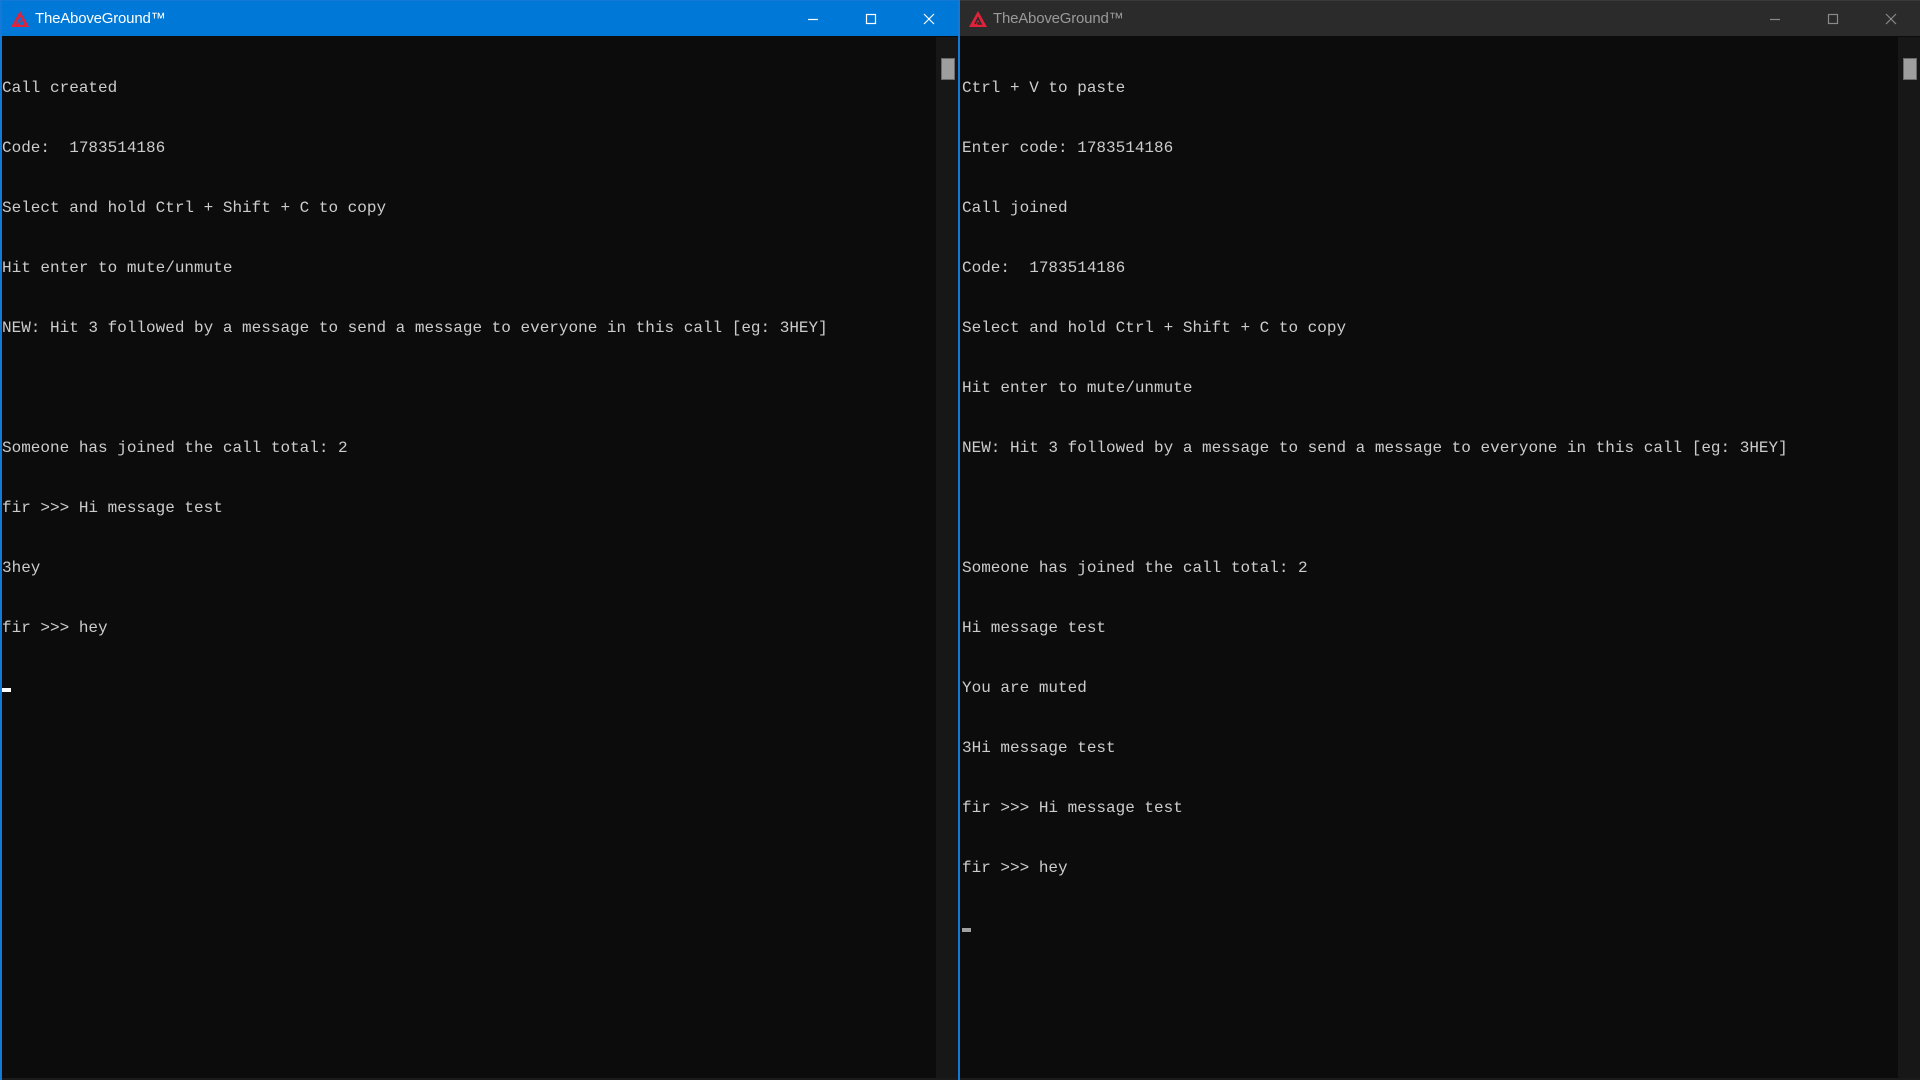  I want to click on console-line: 3hey, so click(21, 568).